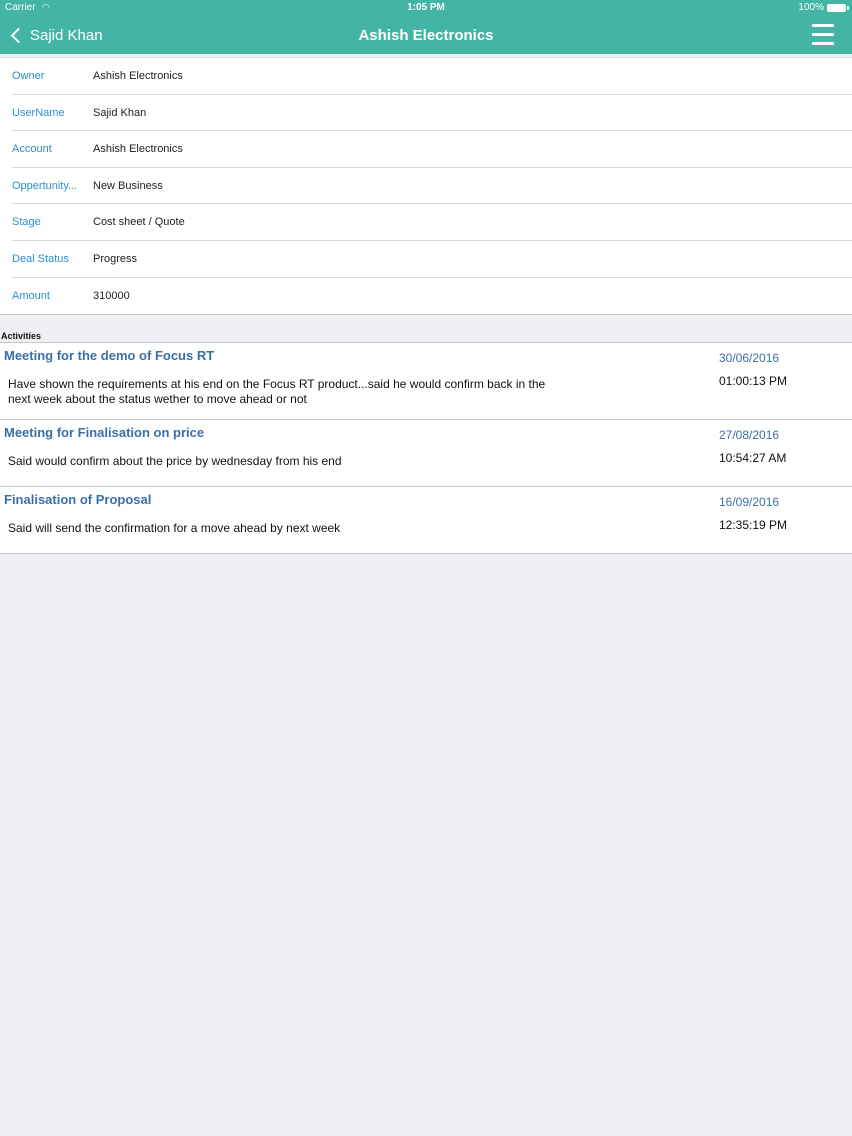 This screenshot has width=852, height=1136. I want to click on detail-label: Owner, so click(28, 76).